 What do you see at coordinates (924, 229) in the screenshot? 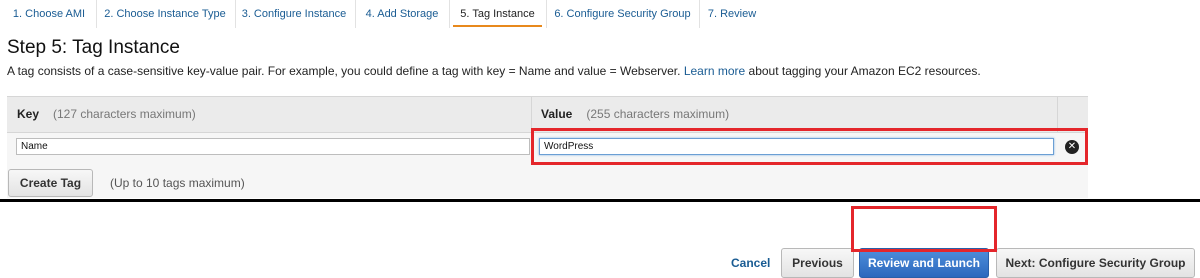
I see `highlight-box` at bounding box center [924, 229].